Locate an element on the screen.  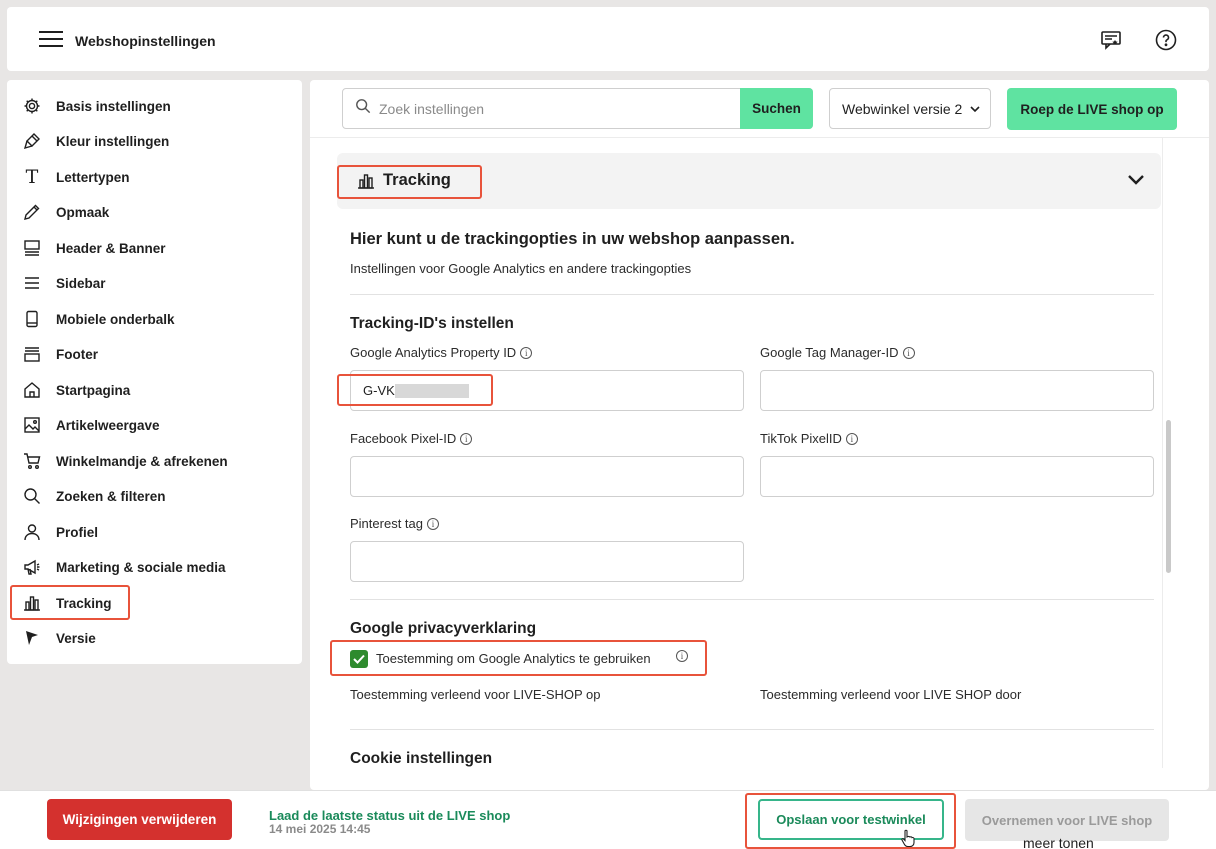
search-input is located at coordinates (559, 108).